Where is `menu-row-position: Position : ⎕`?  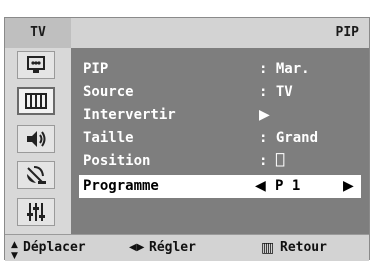 menu-row-position: Position : ⎕ is located at coordinates (220, 161).